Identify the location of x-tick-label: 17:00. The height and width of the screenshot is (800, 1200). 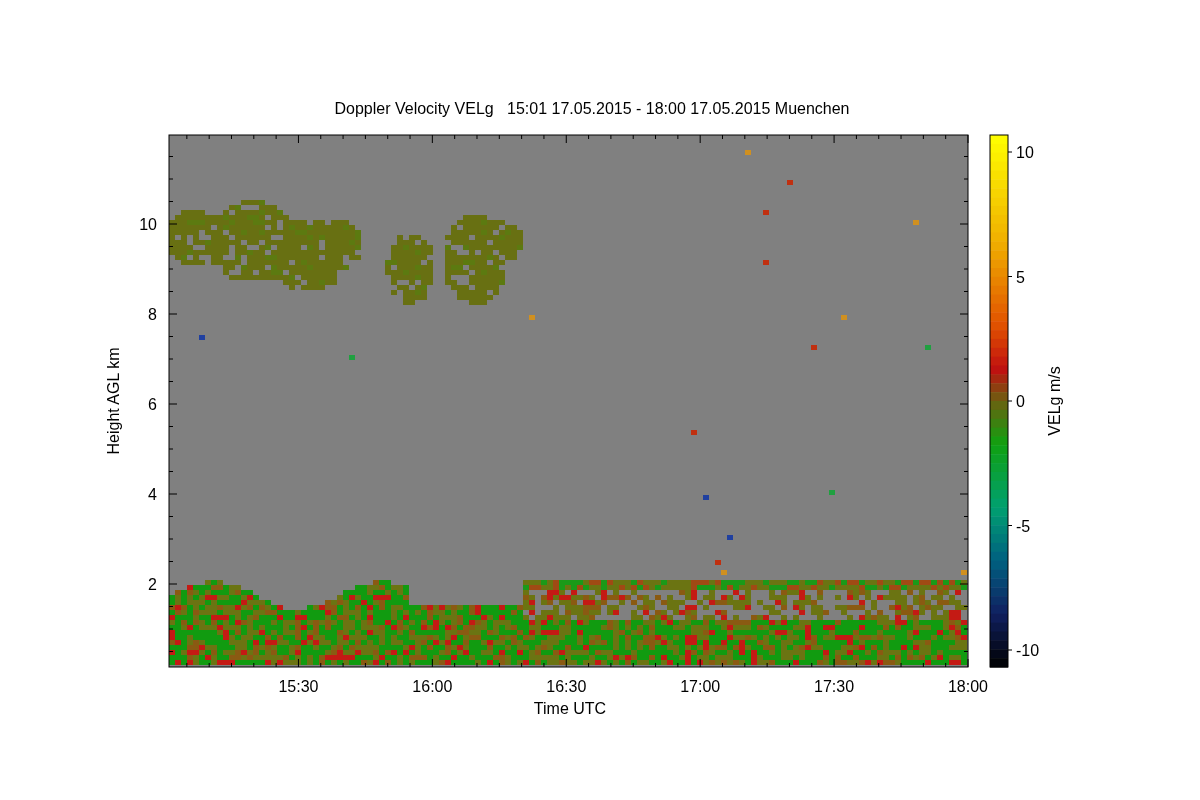
(700, 686).